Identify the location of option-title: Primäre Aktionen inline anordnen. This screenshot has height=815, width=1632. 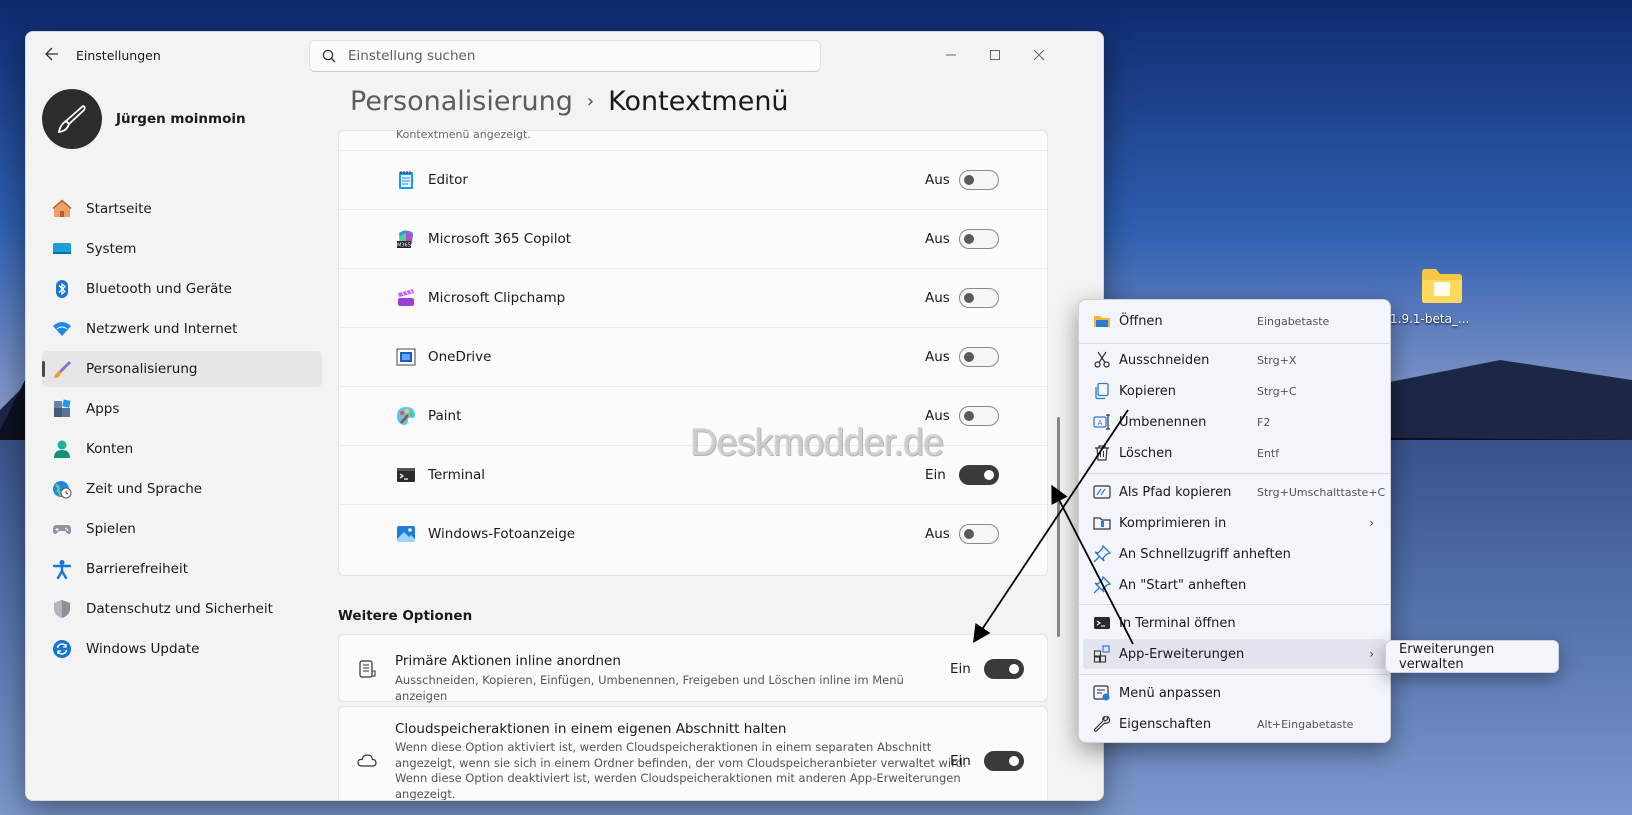
(508, 661).